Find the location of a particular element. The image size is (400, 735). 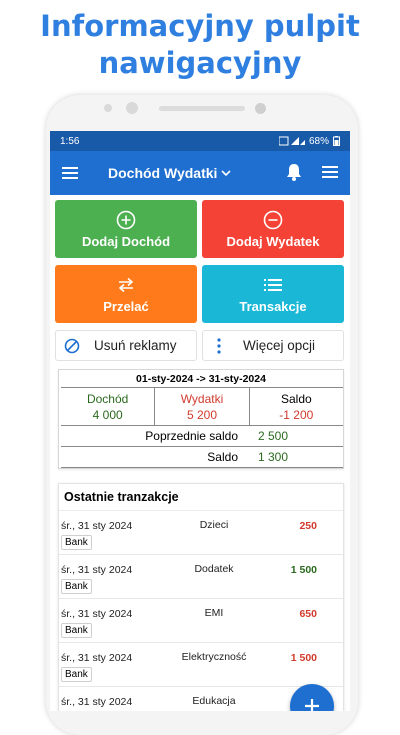

menu-icon is located at coordinates (70, 173).